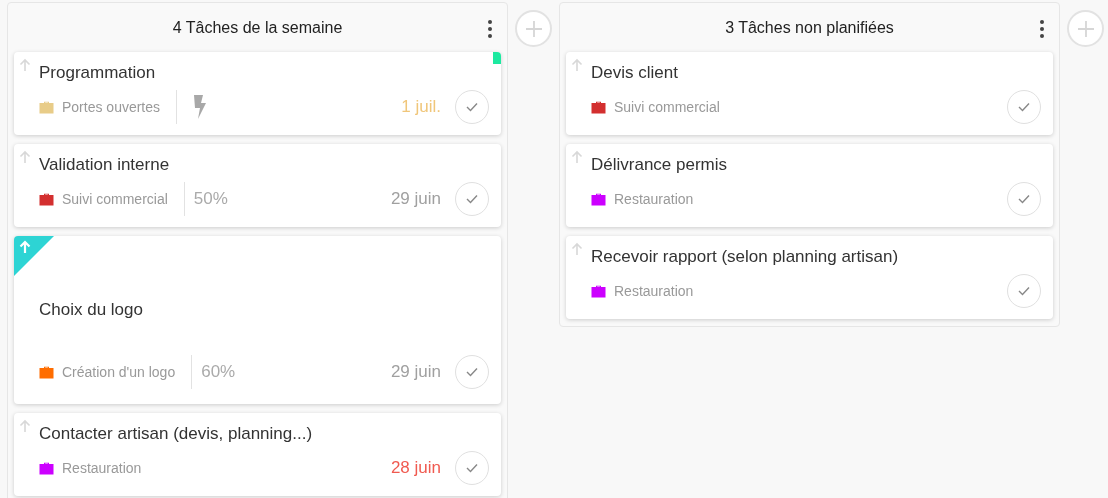 The height and width of the screenshot is (498, 1108). I want to click on task-card: Programmation Portes ouvertes 1 juil., so click(257, 93).